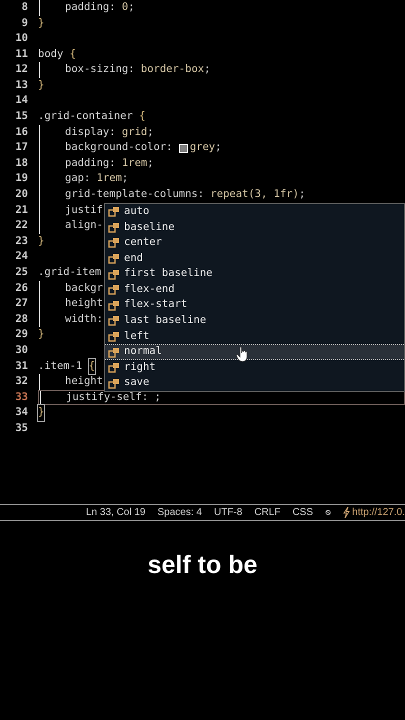 This screenshot has width=405, height=720. What do you see at coordinates (84, 226) in the screenshot?
I see `css-property: align-` at bounding box center [84, 226].